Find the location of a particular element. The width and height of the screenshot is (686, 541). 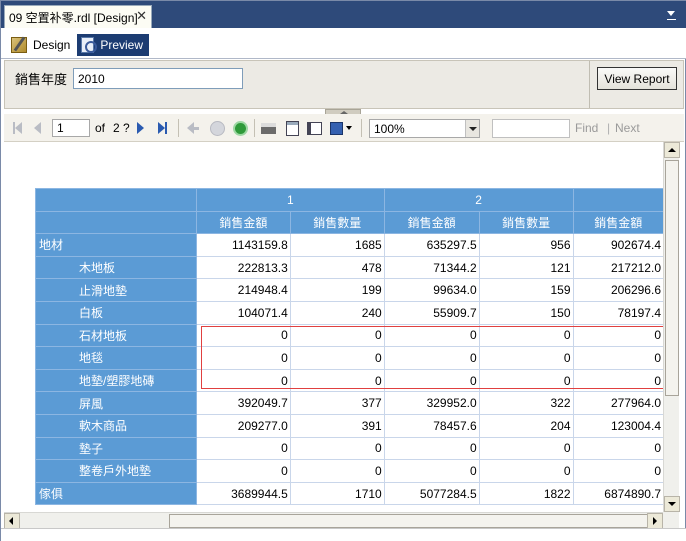

data-cell: 199 is located at coordinates (337, 290).